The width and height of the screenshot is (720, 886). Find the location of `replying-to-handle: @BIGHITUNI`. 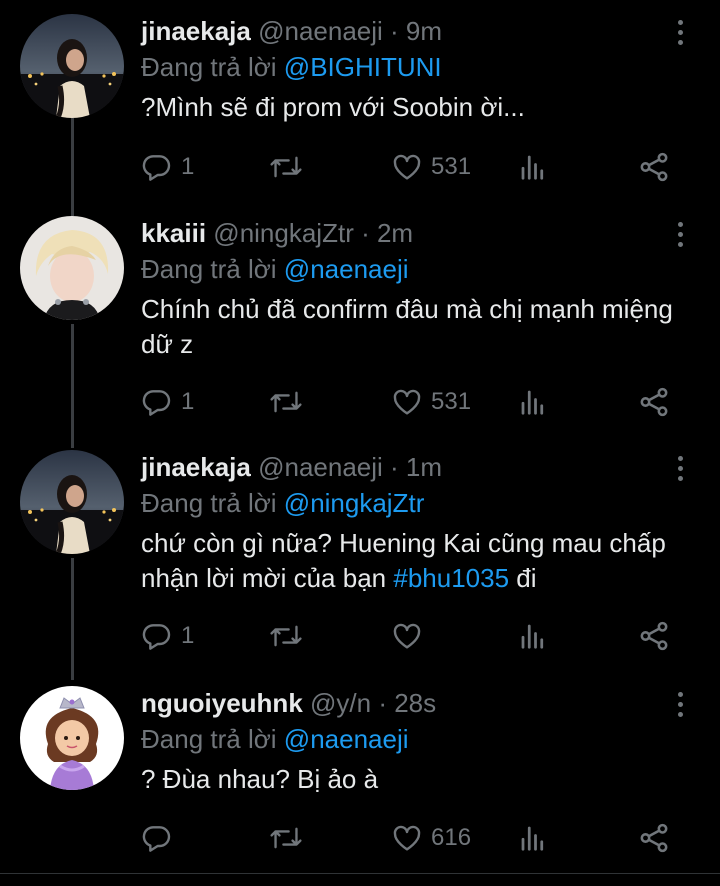

replying-to-handle: @BIGHITUNI is located at coordinates (363, 67).